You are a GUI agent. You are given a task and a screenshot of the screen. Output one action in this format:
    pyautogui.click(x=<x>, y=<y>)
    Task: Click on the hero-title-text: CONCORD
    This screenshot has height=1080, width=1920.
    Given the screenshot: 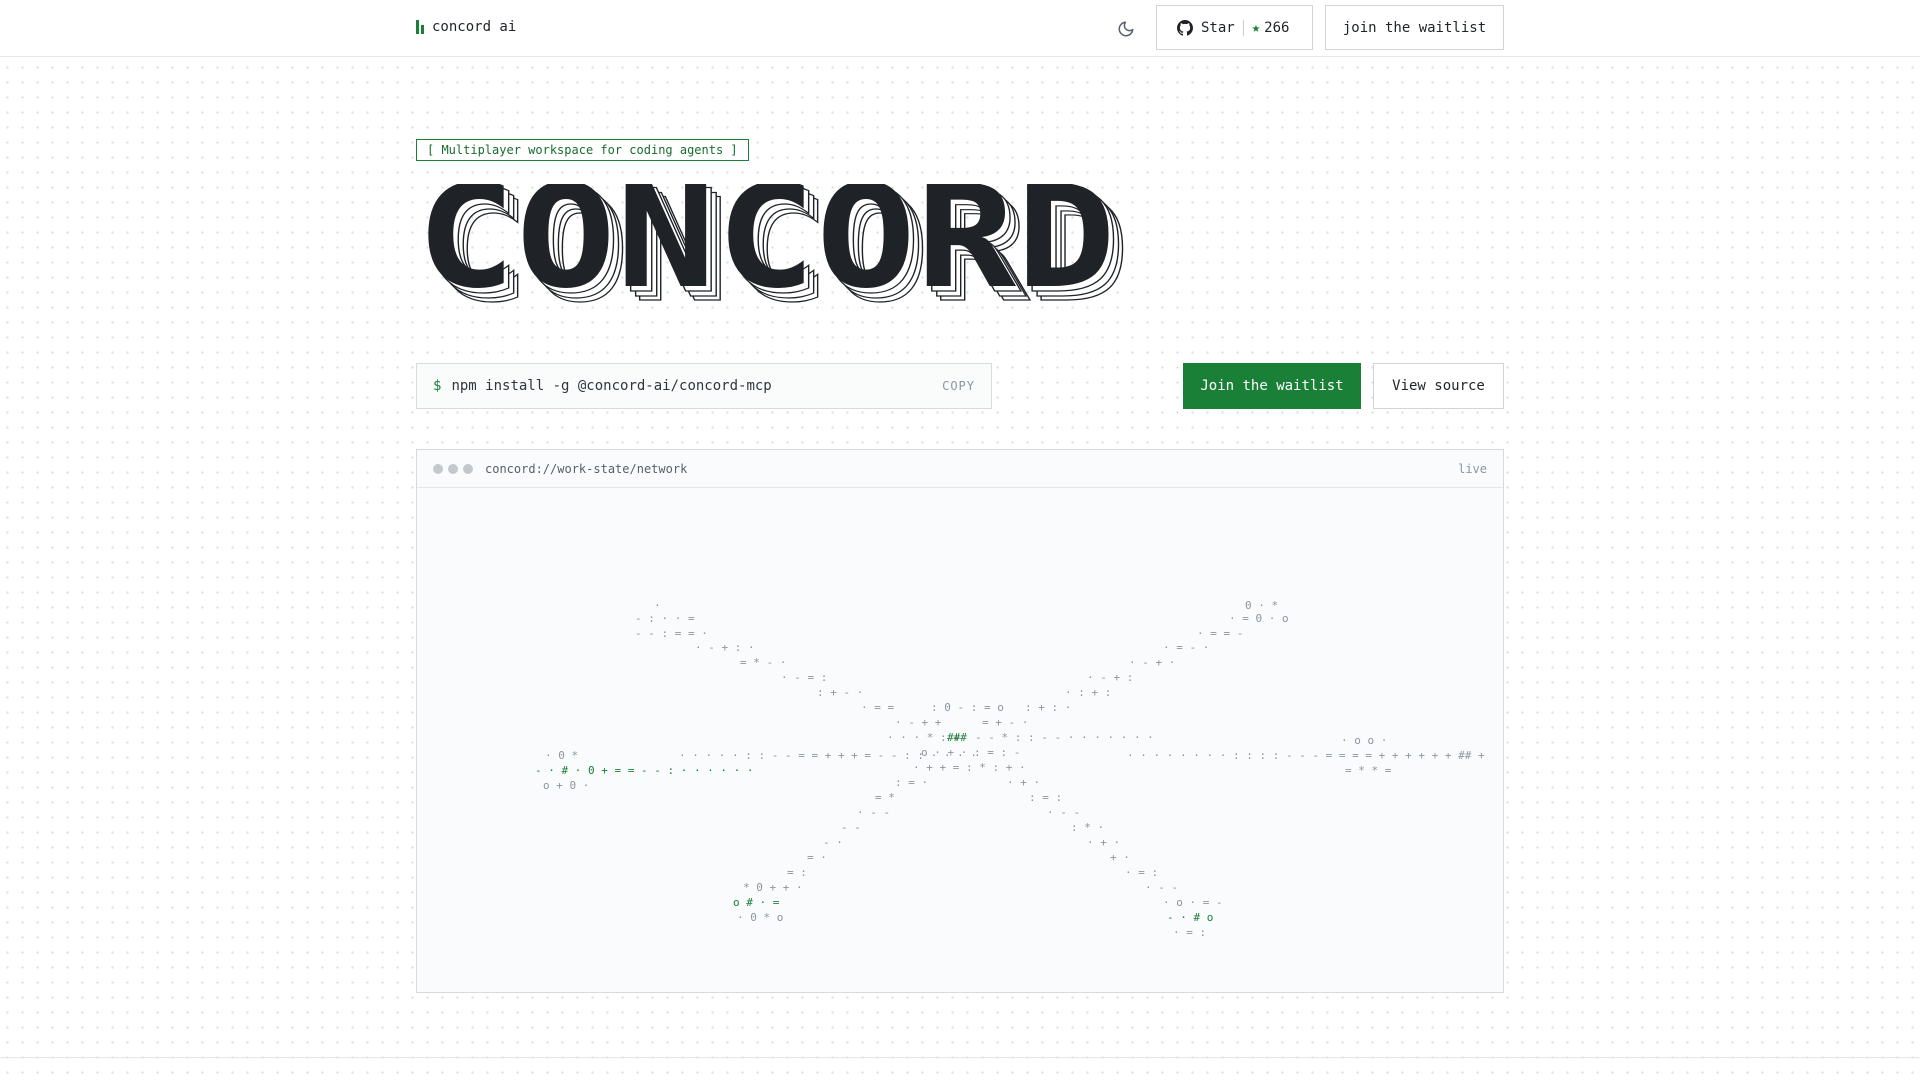 What is the action you would take?
    pyautogui.click(x=766, y=244)
    